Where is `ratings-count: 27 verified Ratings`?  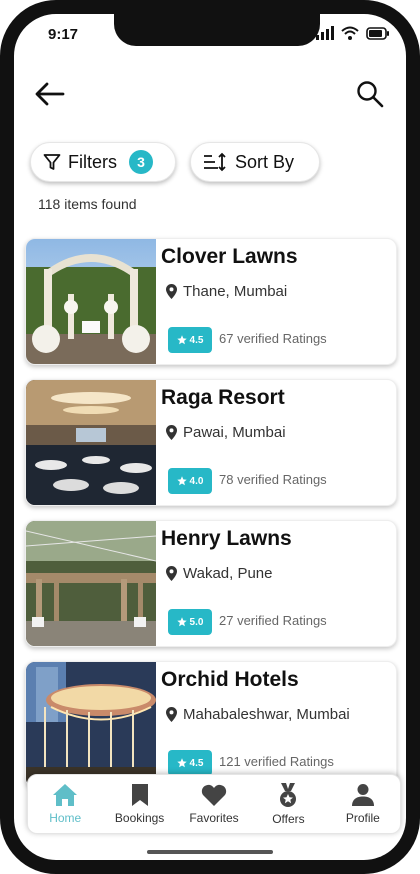
ratings-count: 27 verified Ratings is located at coordinates (273, 620).